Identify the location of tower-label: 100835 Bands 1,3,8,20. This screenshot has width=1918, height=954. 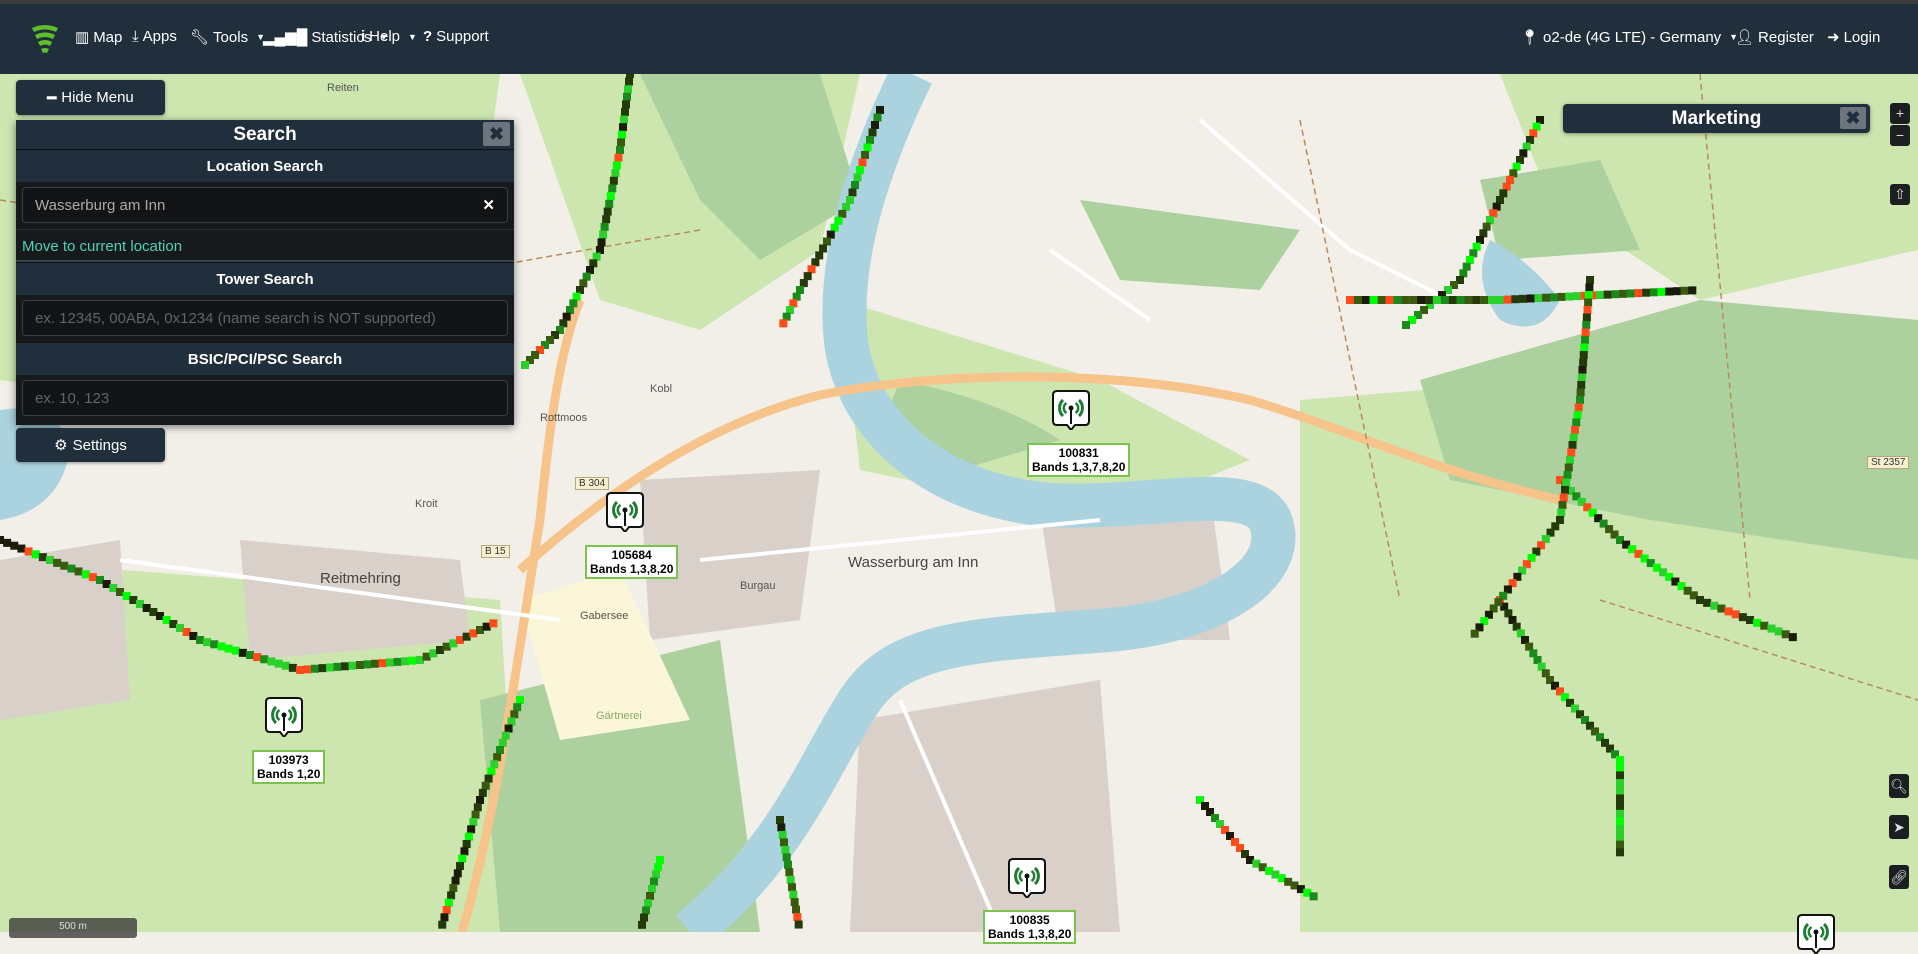
(1030, 927).